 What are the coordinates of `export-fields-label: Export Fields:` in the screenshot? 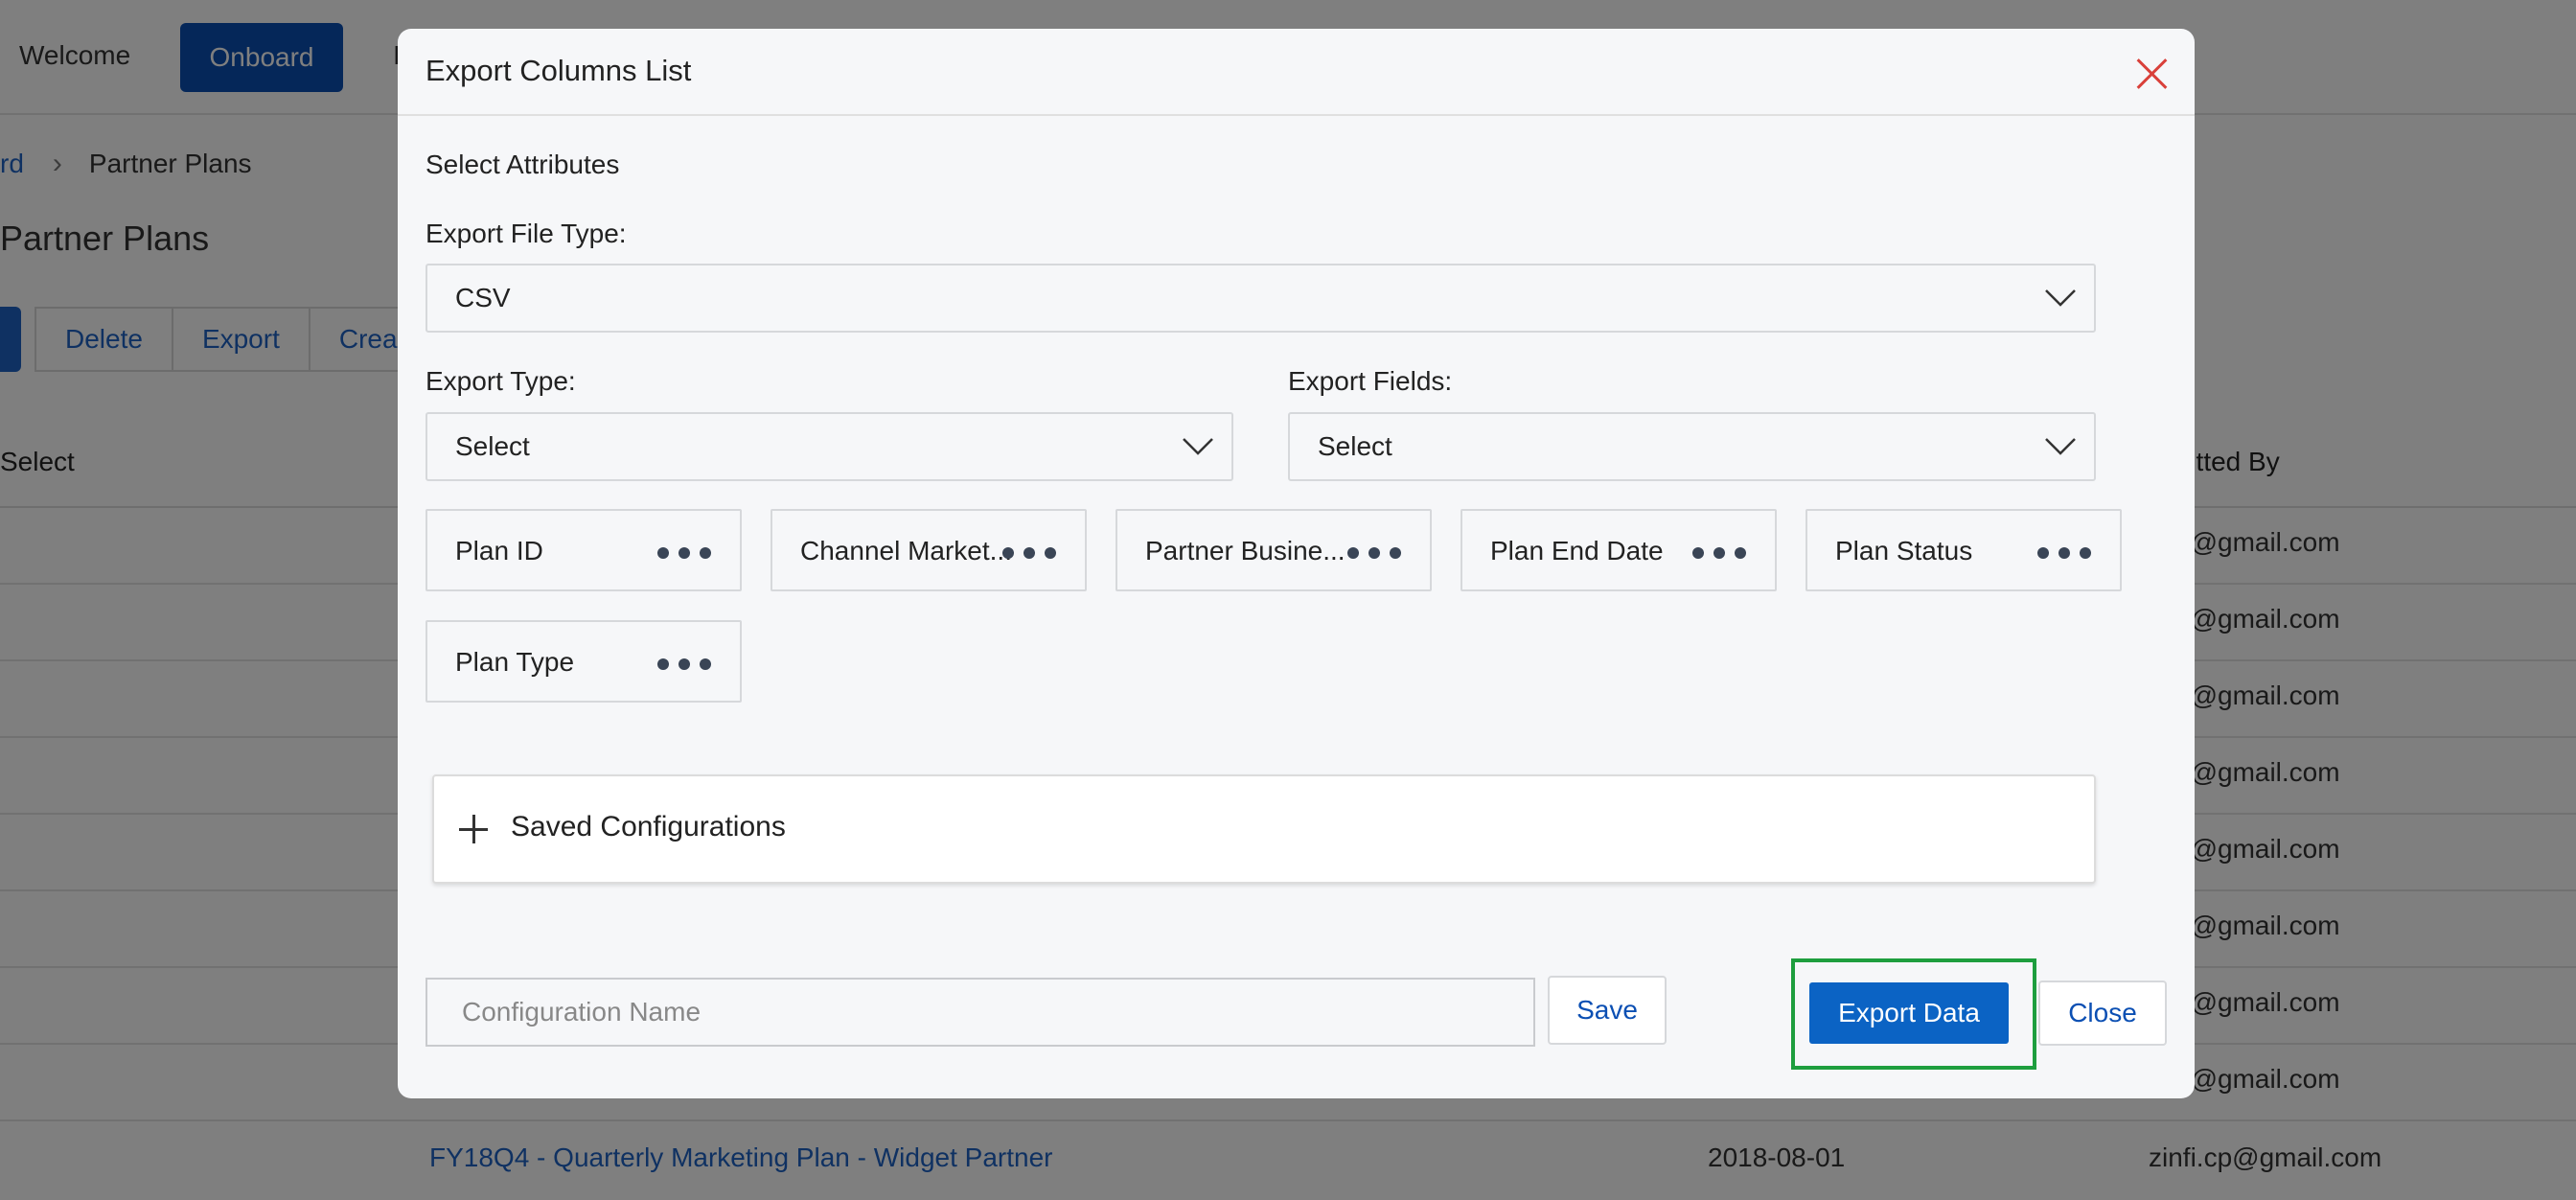 It's located at (1370, 381).